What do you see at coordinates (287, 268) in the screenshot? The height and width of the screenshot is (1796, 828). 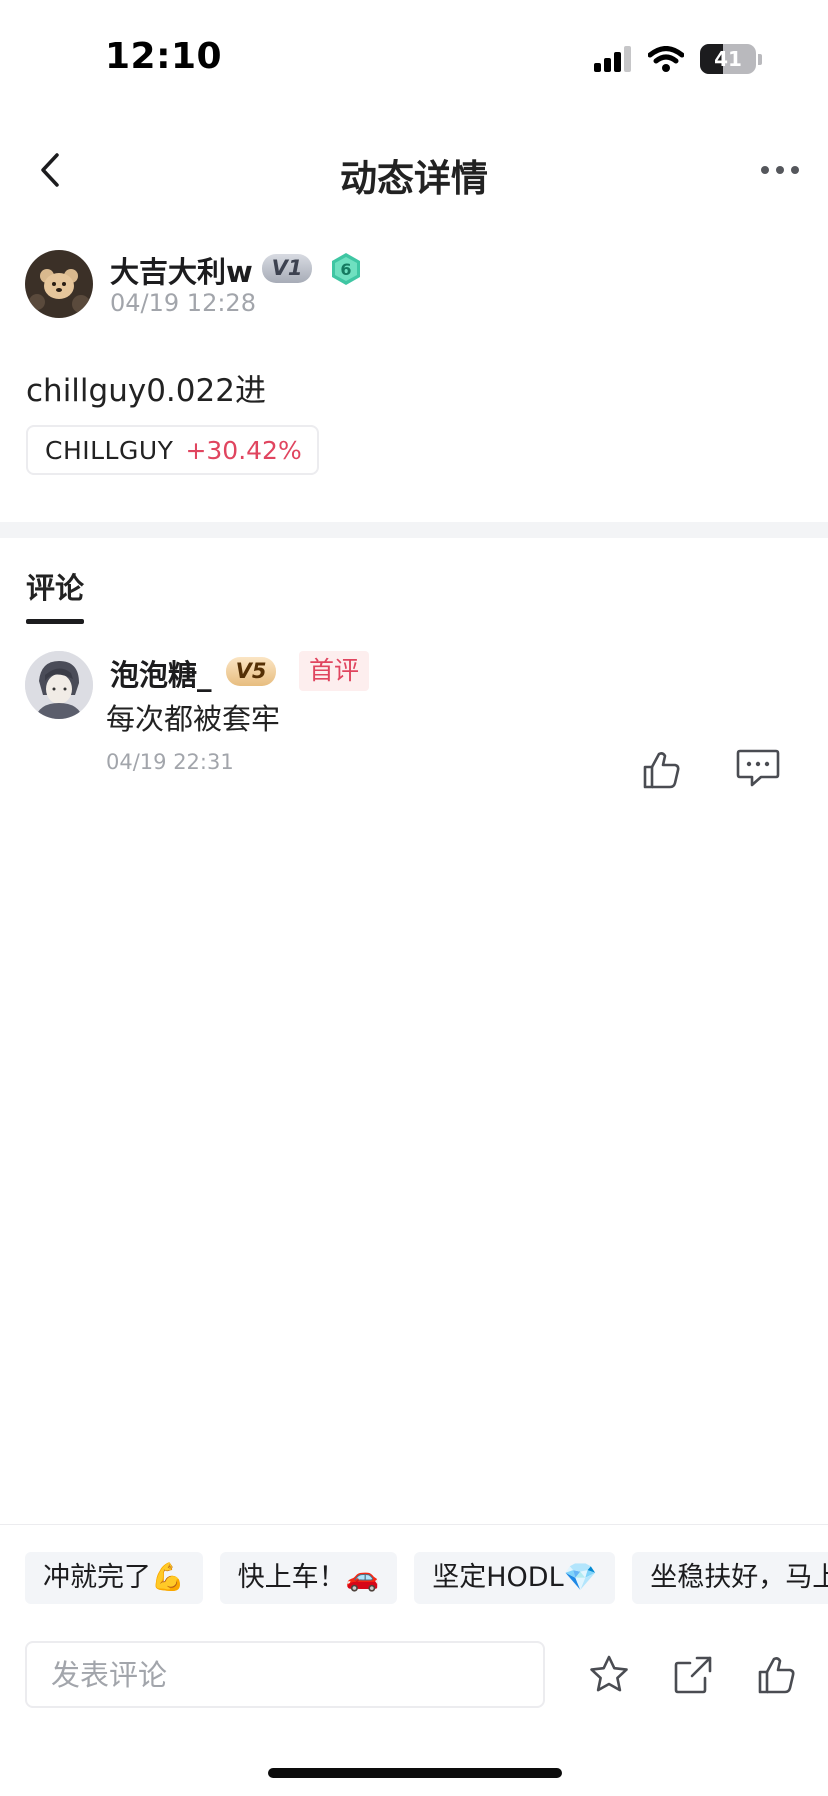 I see `vip-badge: V1` at bounding box center [287, 268].